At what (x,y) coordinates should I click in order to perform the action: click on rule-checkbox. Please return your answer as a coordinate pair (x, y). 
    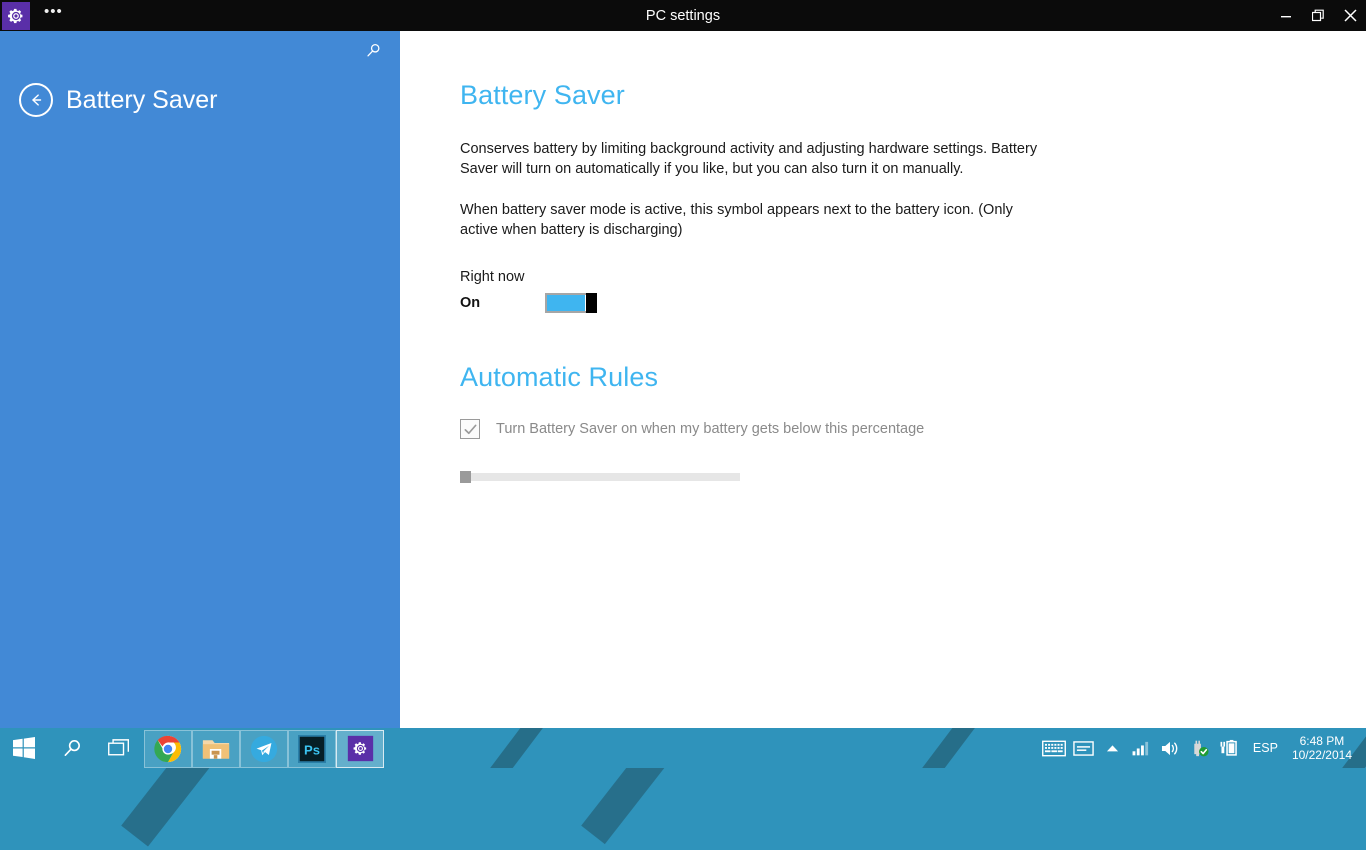
    Looking at the image, I should click on (470, 429).